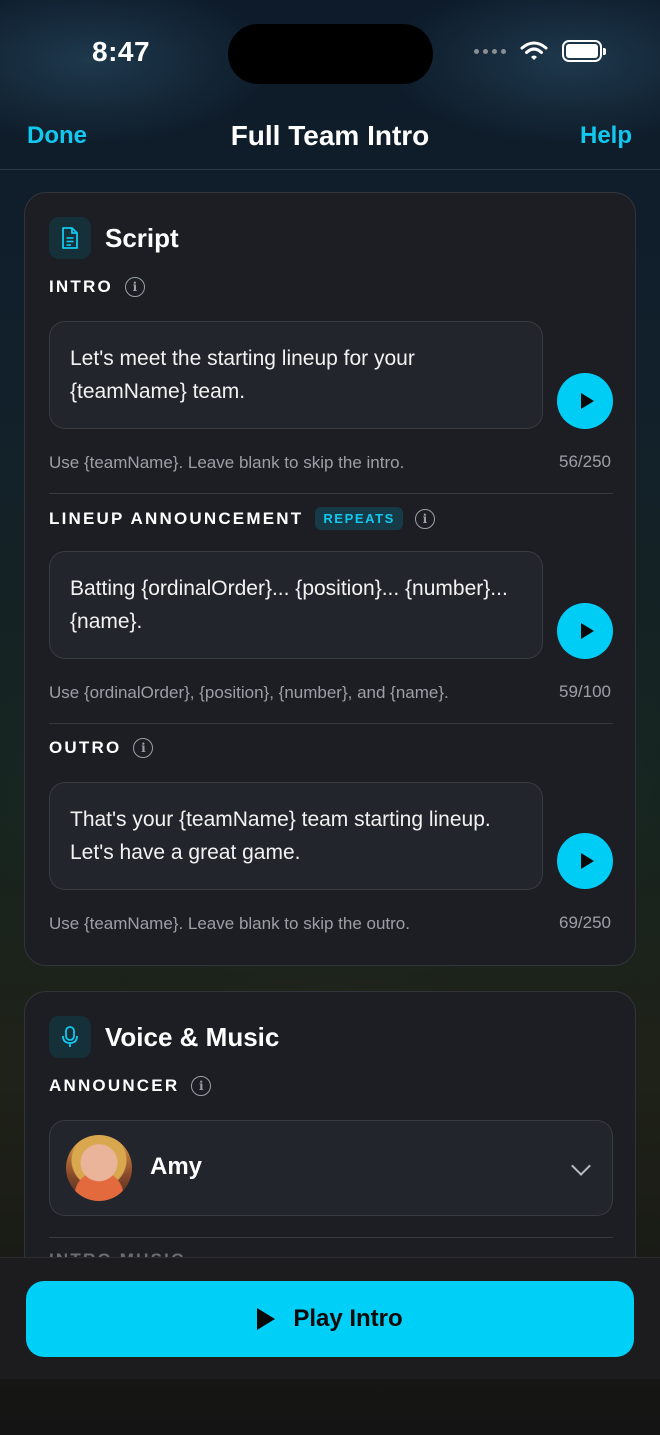 Image resolution: width=660 pixels, height=1435 pixels. Describe the element at coordinates (330, 54) in the screenshot. I see `dynamic-island` at that location.